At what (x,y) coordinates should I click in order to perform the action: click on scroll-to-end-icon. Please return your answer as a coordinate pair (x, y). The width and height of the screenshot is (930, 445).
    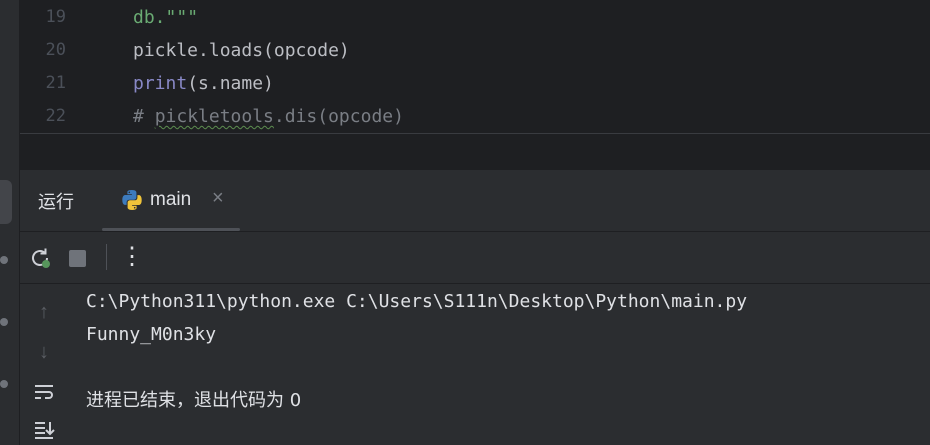
    Looking at the image, I should click on (44, 430).